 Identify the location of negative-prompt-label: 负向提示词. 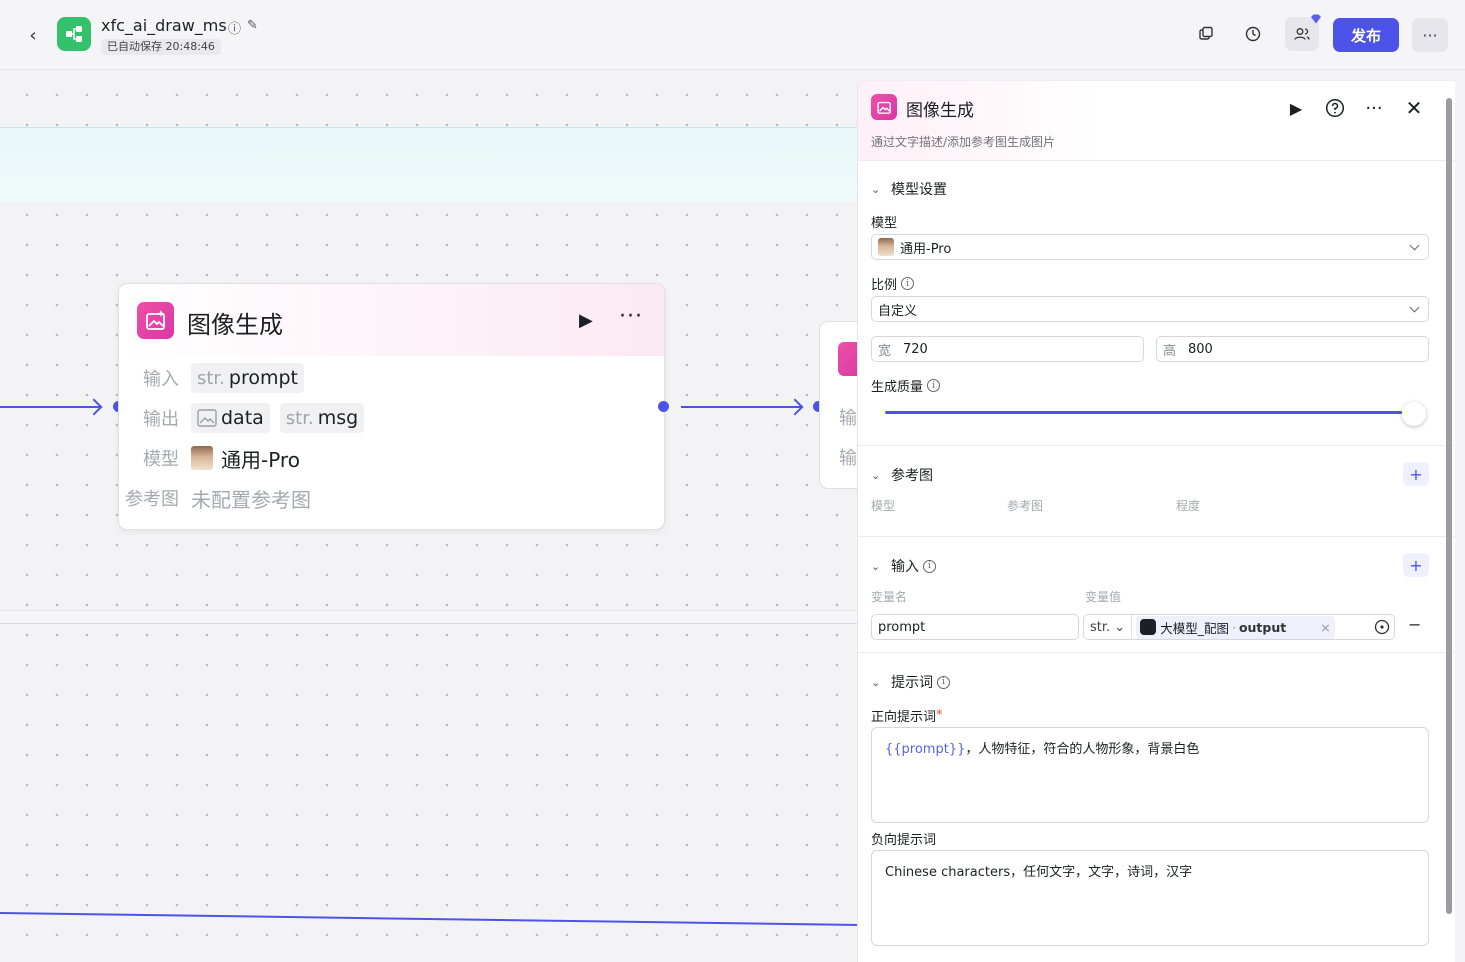
(904, 840).